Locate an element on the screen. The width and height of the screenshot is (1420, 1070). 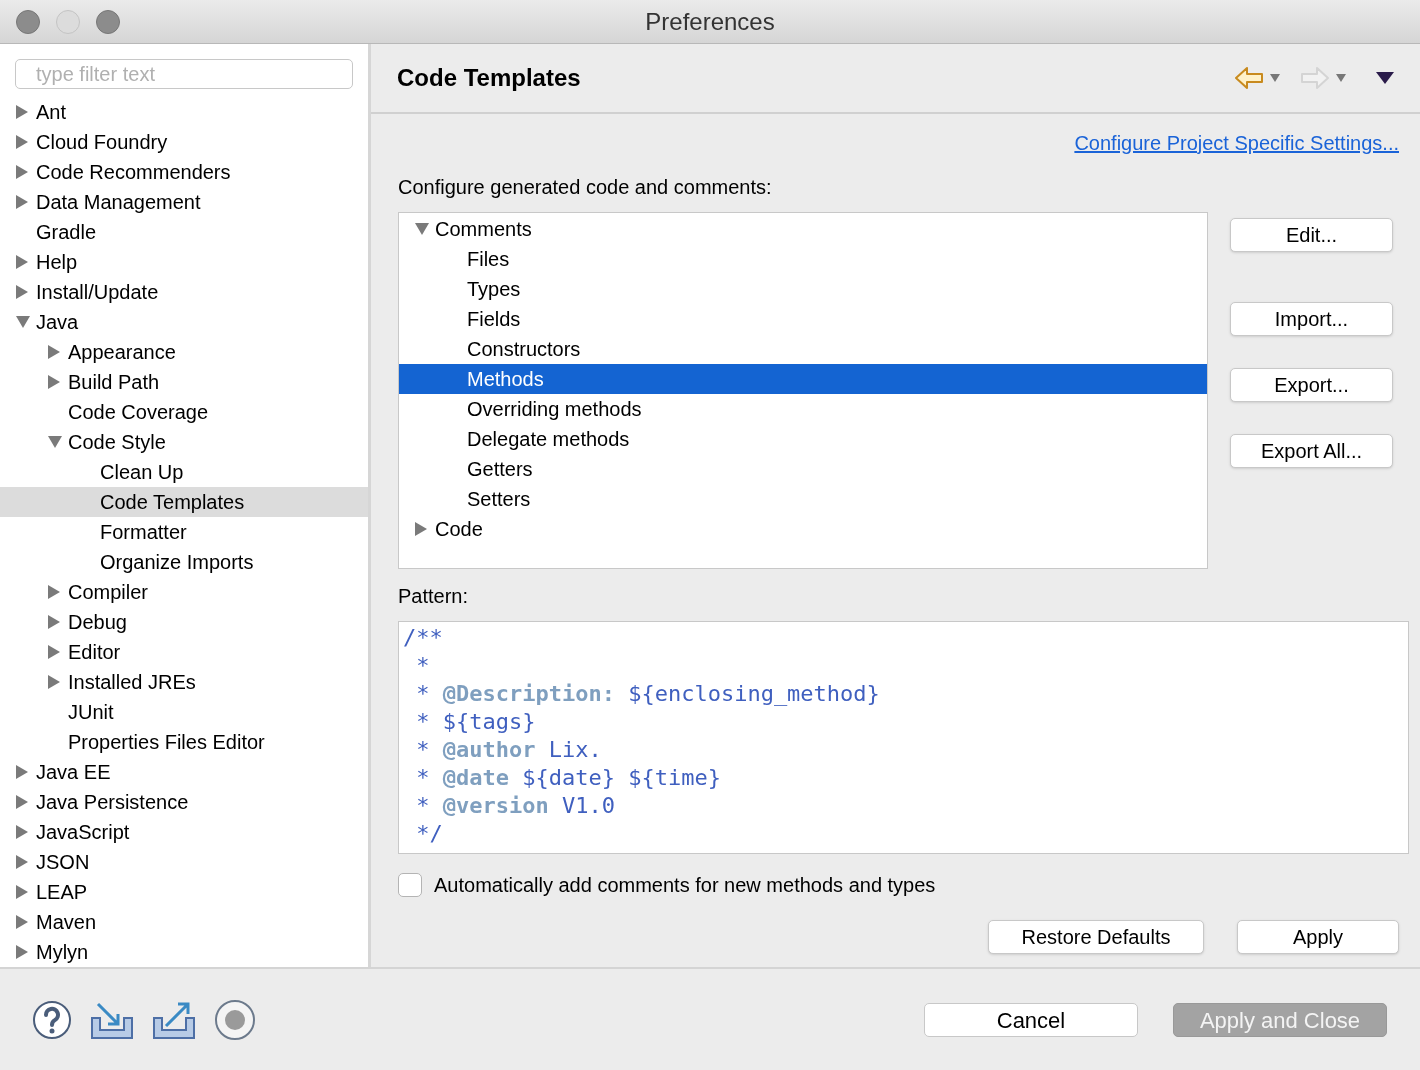
template-item: Getters is located at coordinates (803, 469).